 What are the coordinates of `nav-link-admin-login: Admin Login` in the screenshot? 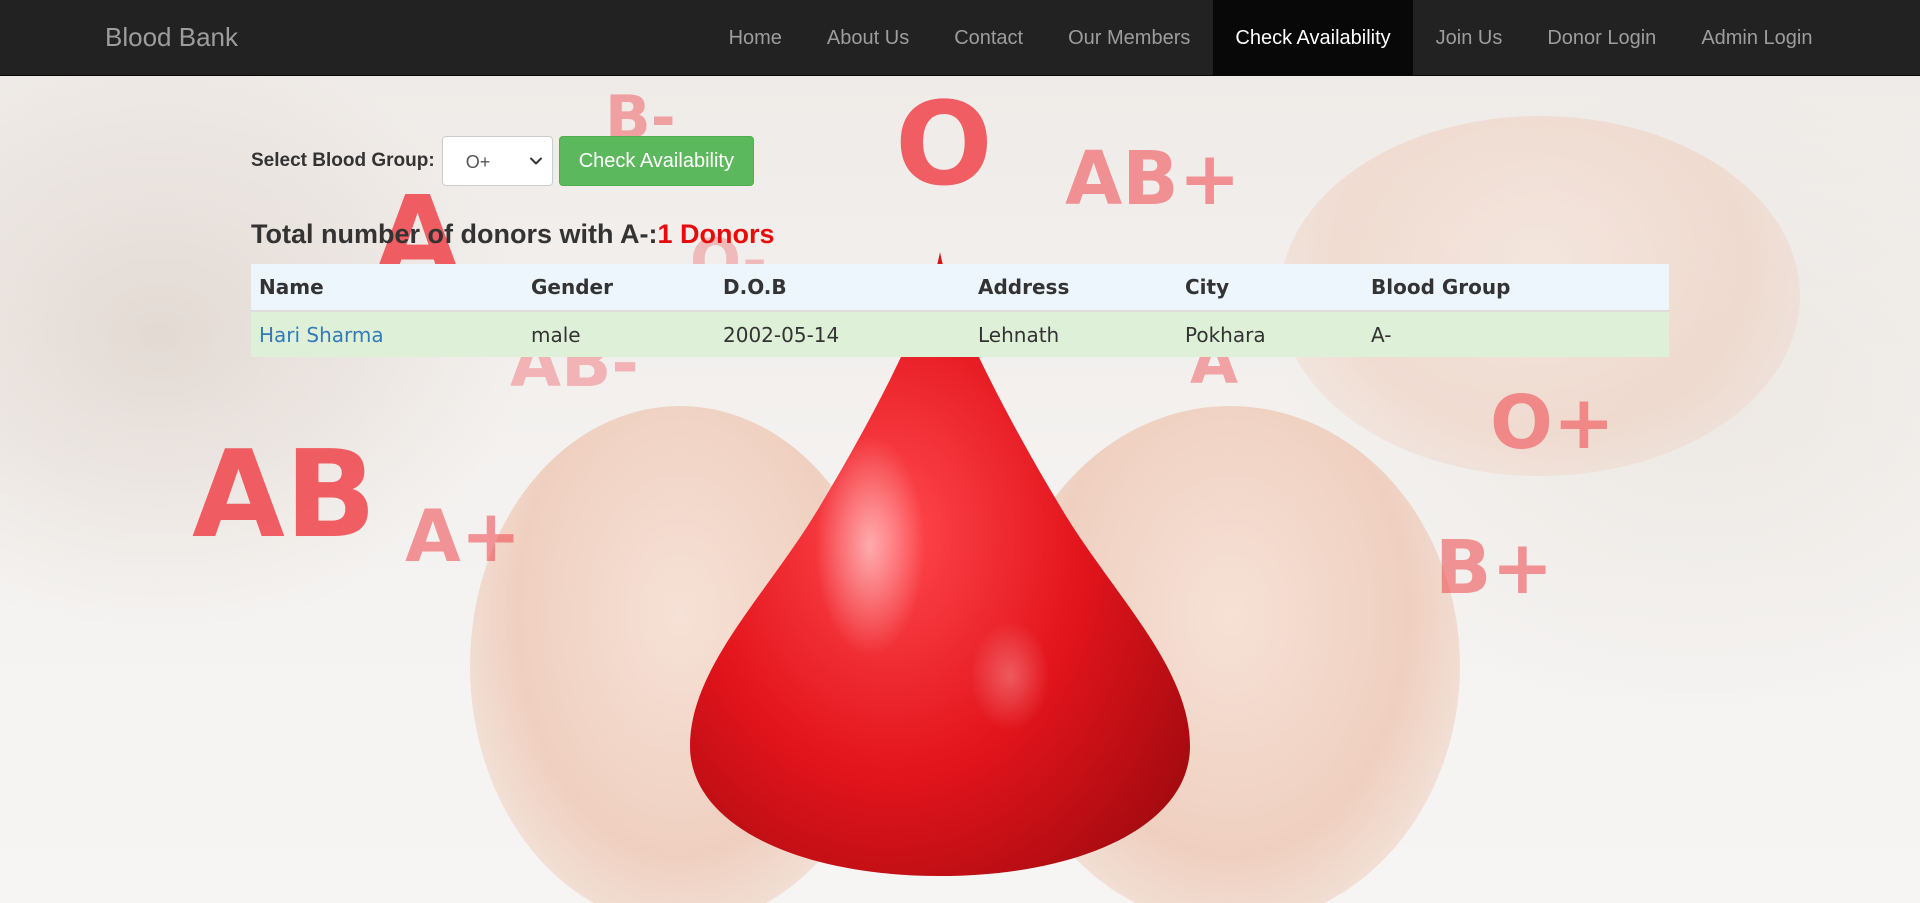 It's located at (1757, 38).